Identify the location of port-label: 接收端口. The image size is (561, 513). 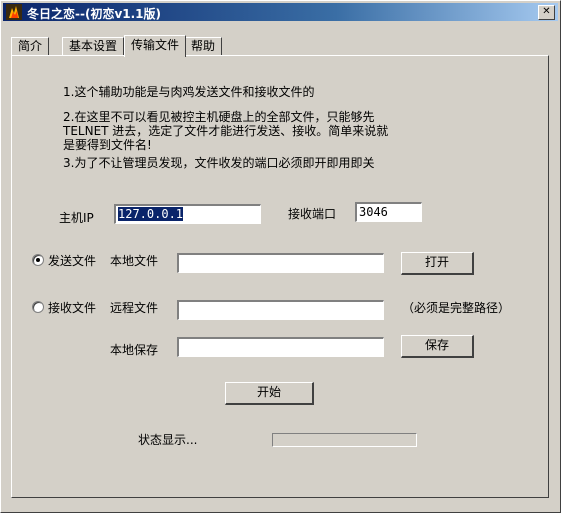
(312, 214).